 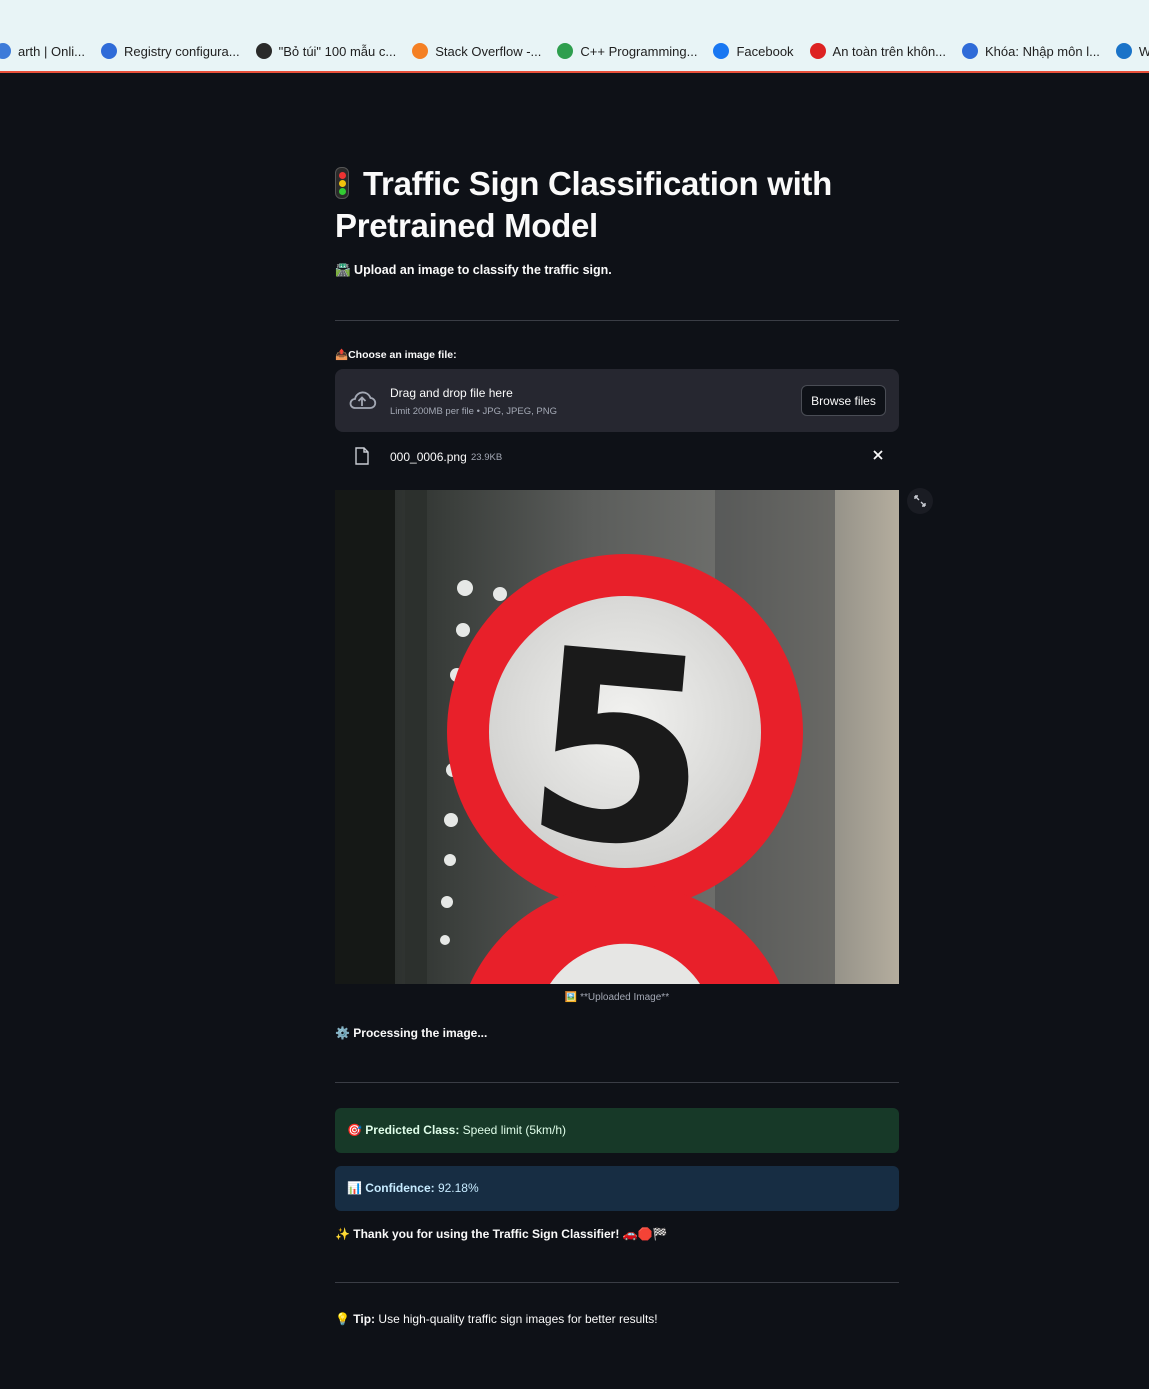 I want to click on file-size: 23.9KB, so click(x=487, y=457).